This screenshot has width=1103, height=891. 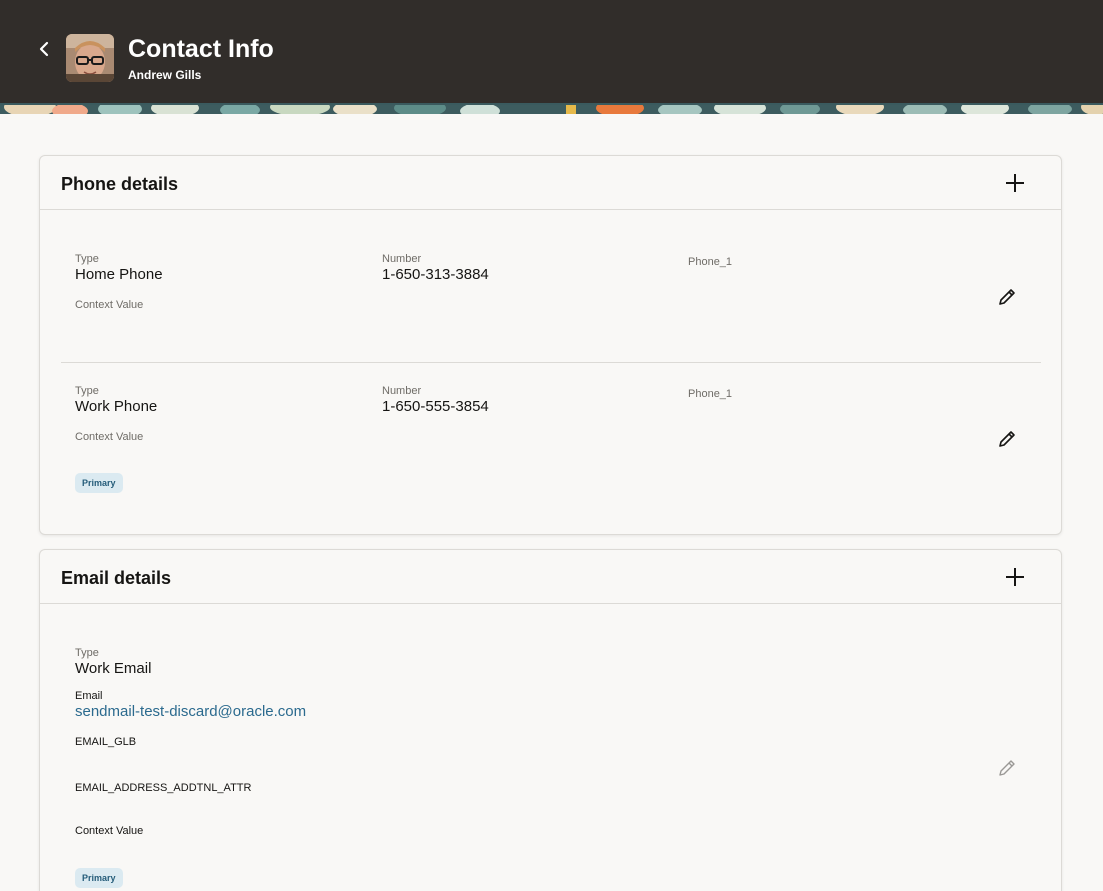 I want to click on page-subtitle: Andrew Gills, so click(x=165, y=75).